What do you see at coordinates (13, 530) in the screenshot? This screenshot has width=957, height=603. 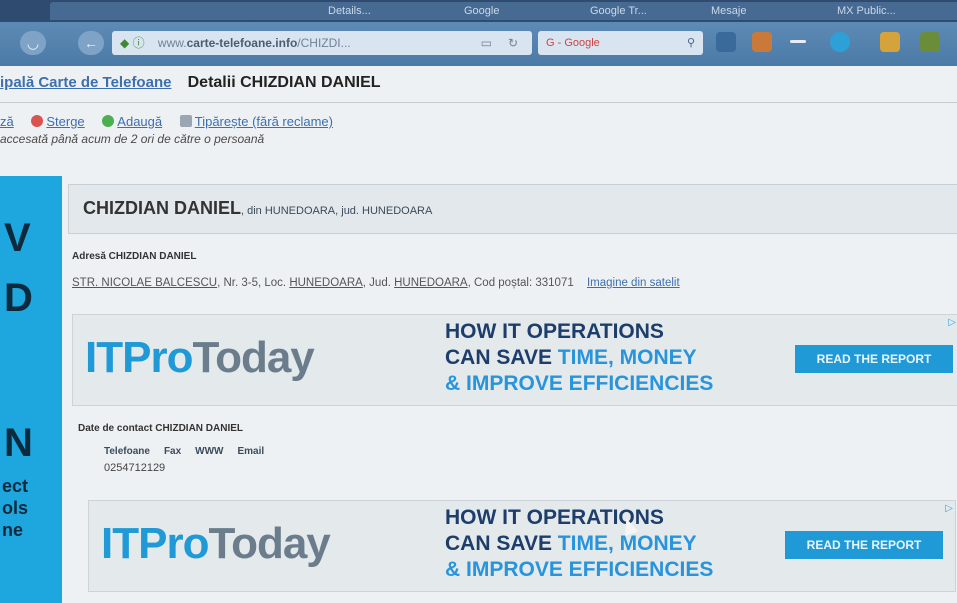 I see `banner-text: ne` at bounding box center [13, 530].